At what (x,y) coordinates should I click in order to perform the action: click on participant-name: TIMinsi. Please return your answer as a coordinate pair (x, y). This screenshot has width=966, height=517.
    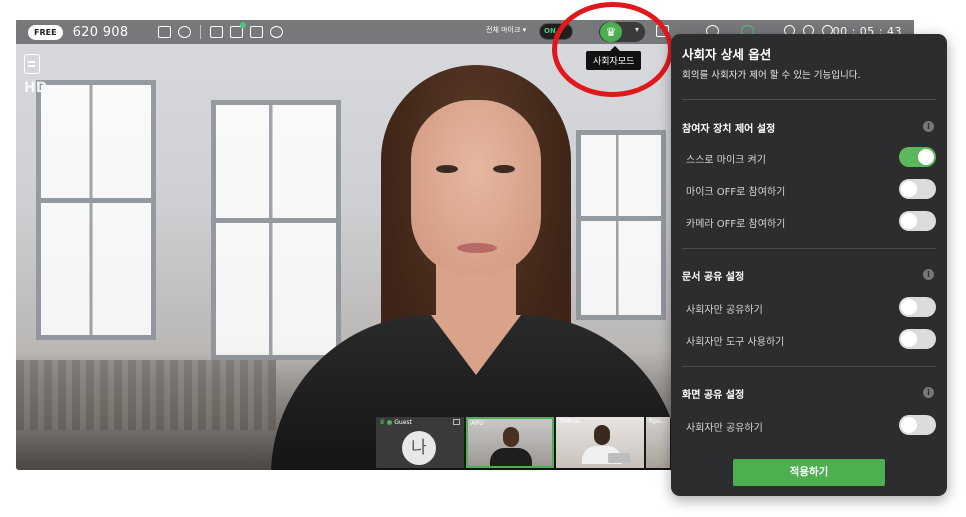
    Looking at the image, I should click on (569, 421).